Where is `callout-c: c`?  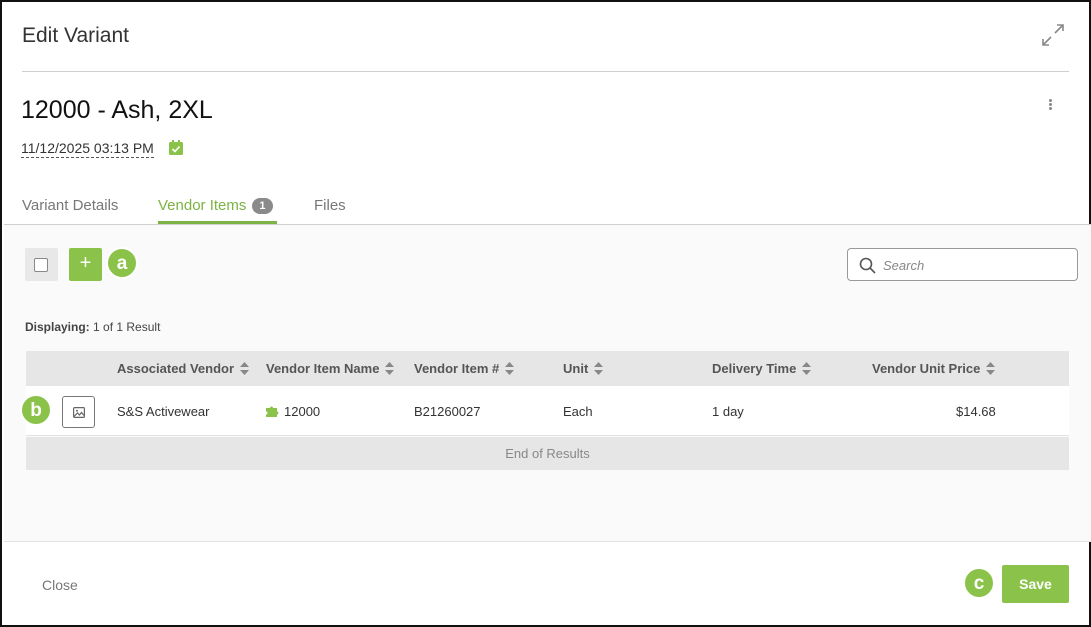
callout-c: c is located at coordinates (979, 583).